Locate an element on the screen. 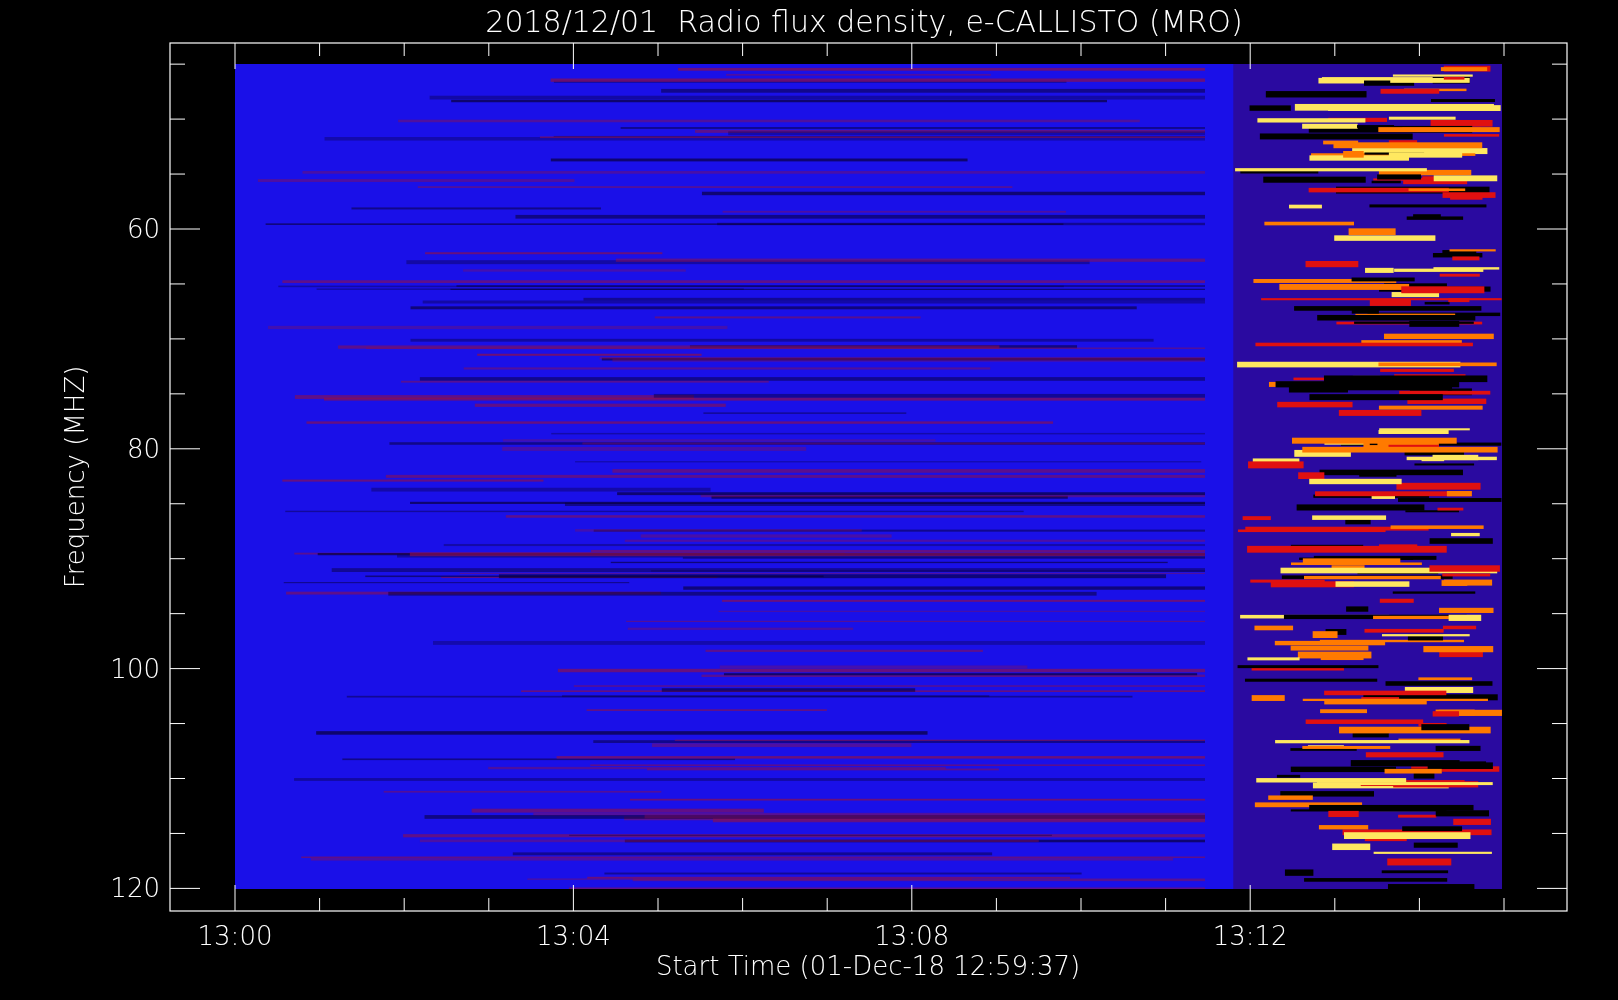 This screenshot has width=1618, height=1000. y-tick-label: 60 is located at coordinates (143, 229).